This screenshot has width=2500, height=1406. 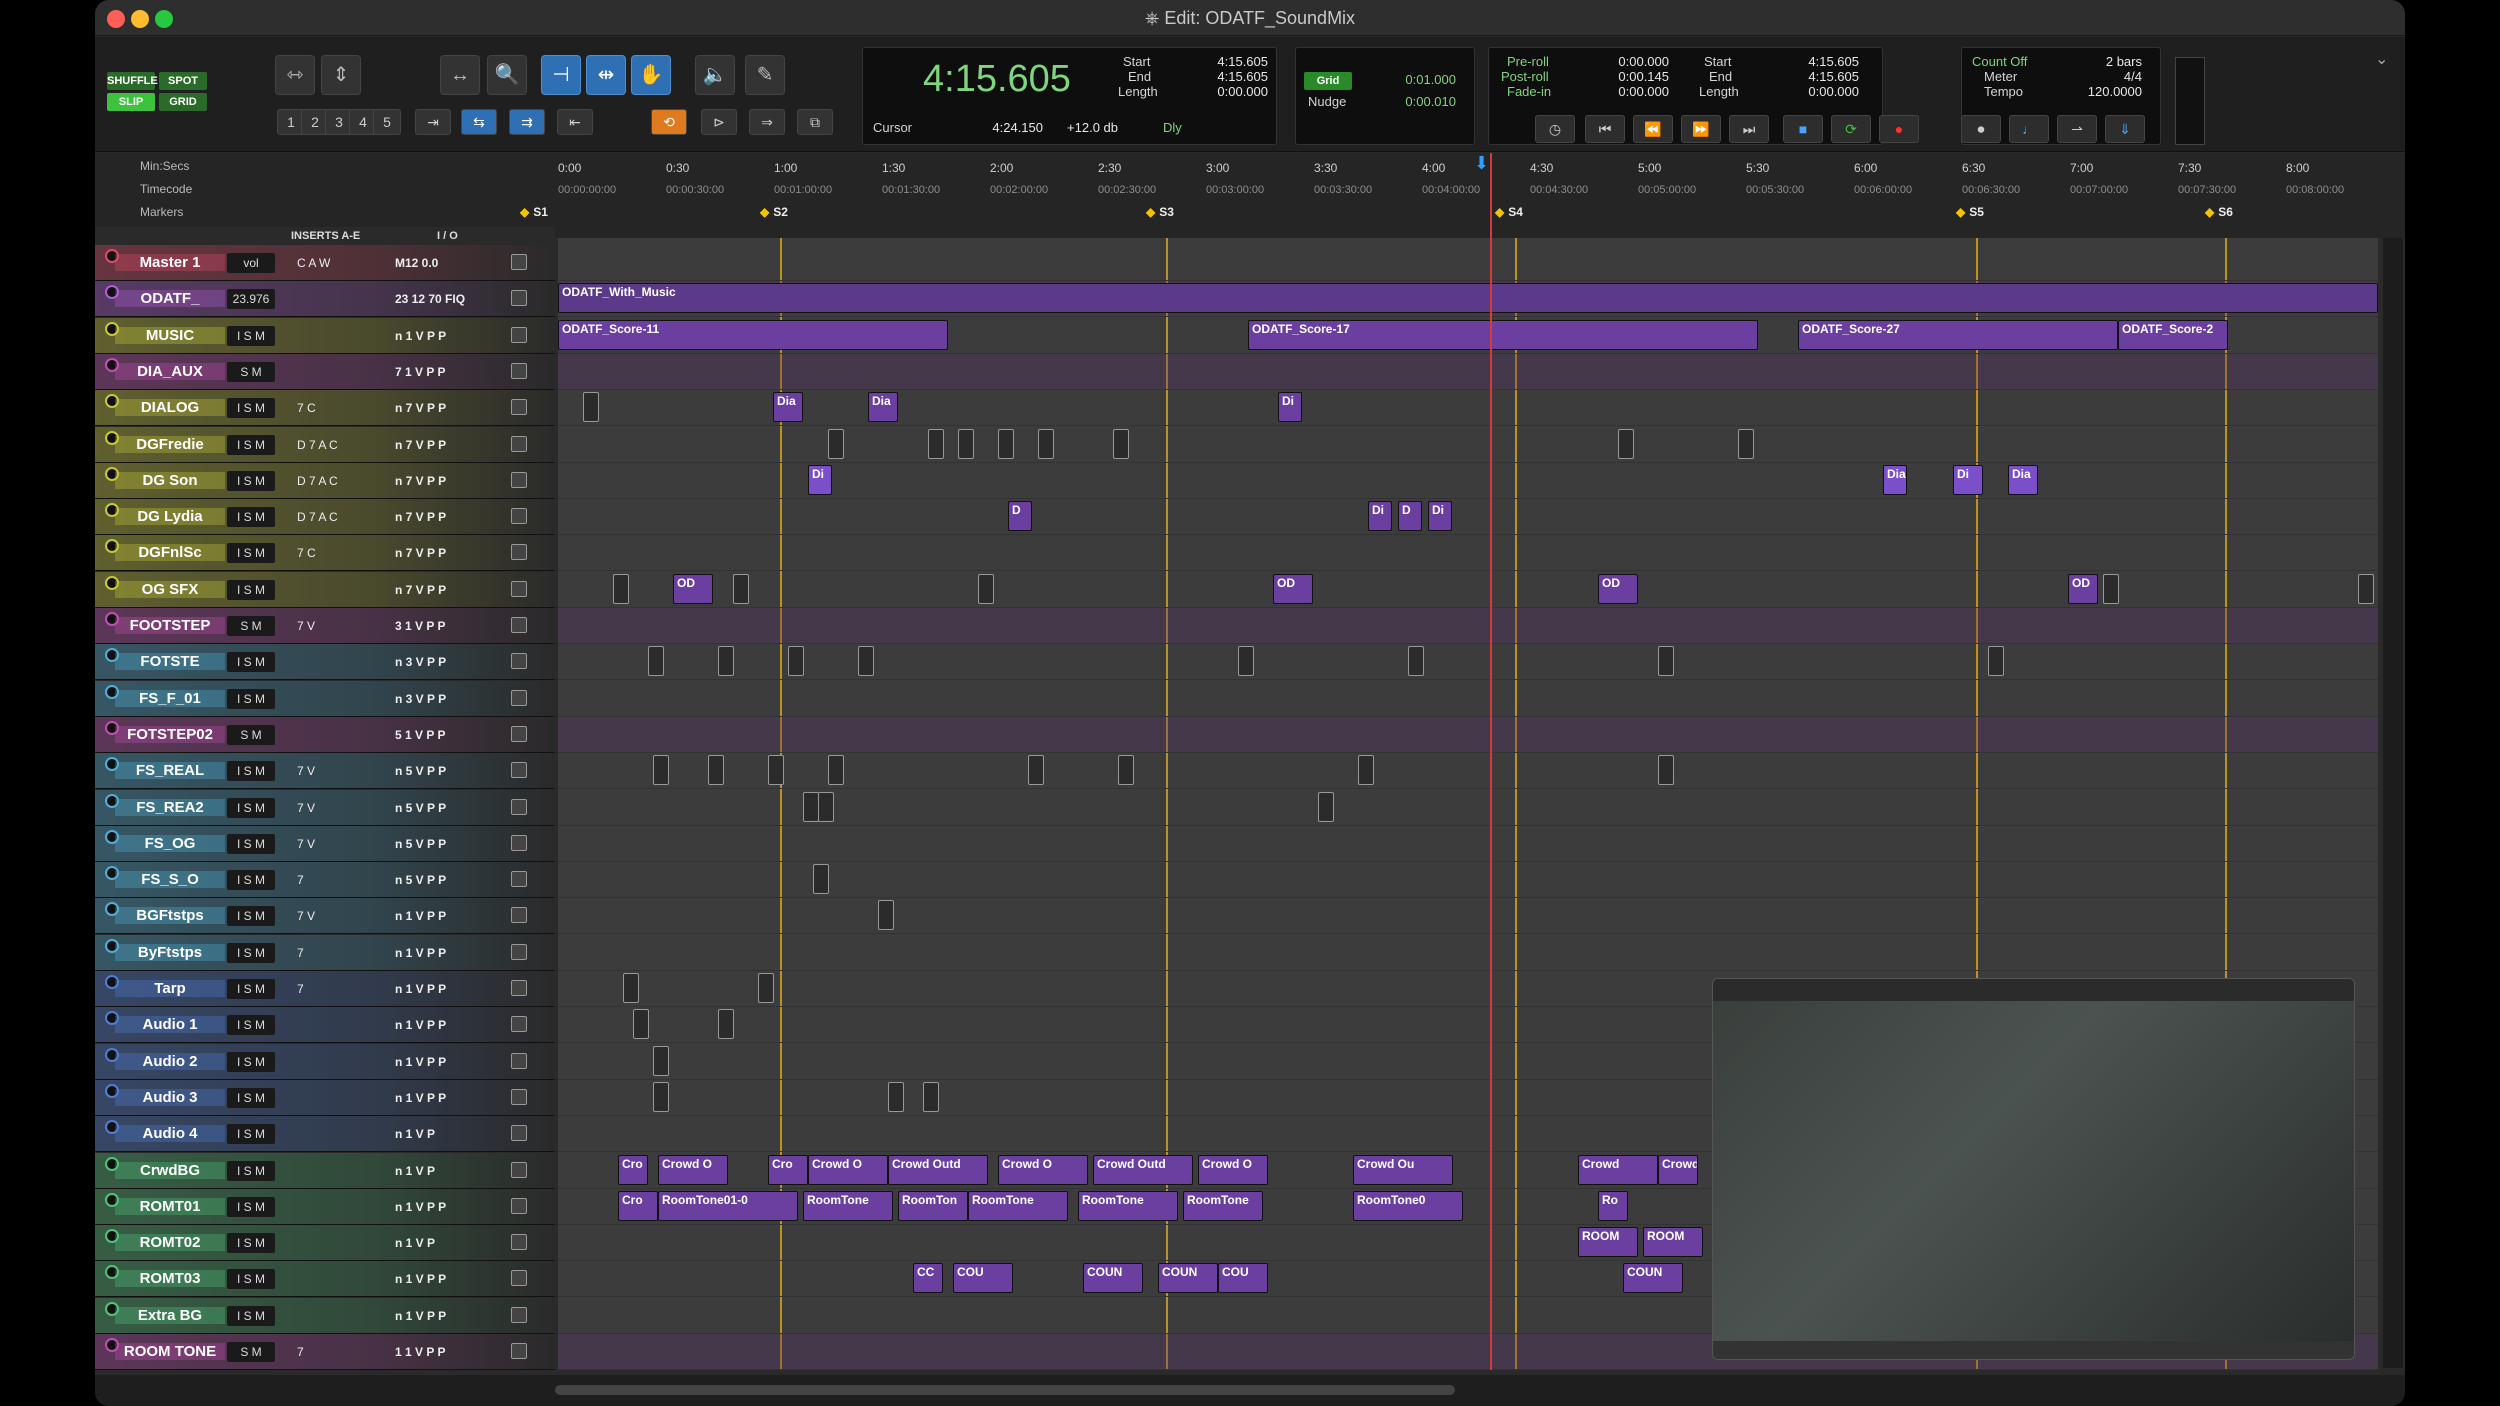 What do you see at coordinates (1749, 129) in the screenshot?
I see `go-to-end-icon: ⏭` at bounding box center [1749, 129].